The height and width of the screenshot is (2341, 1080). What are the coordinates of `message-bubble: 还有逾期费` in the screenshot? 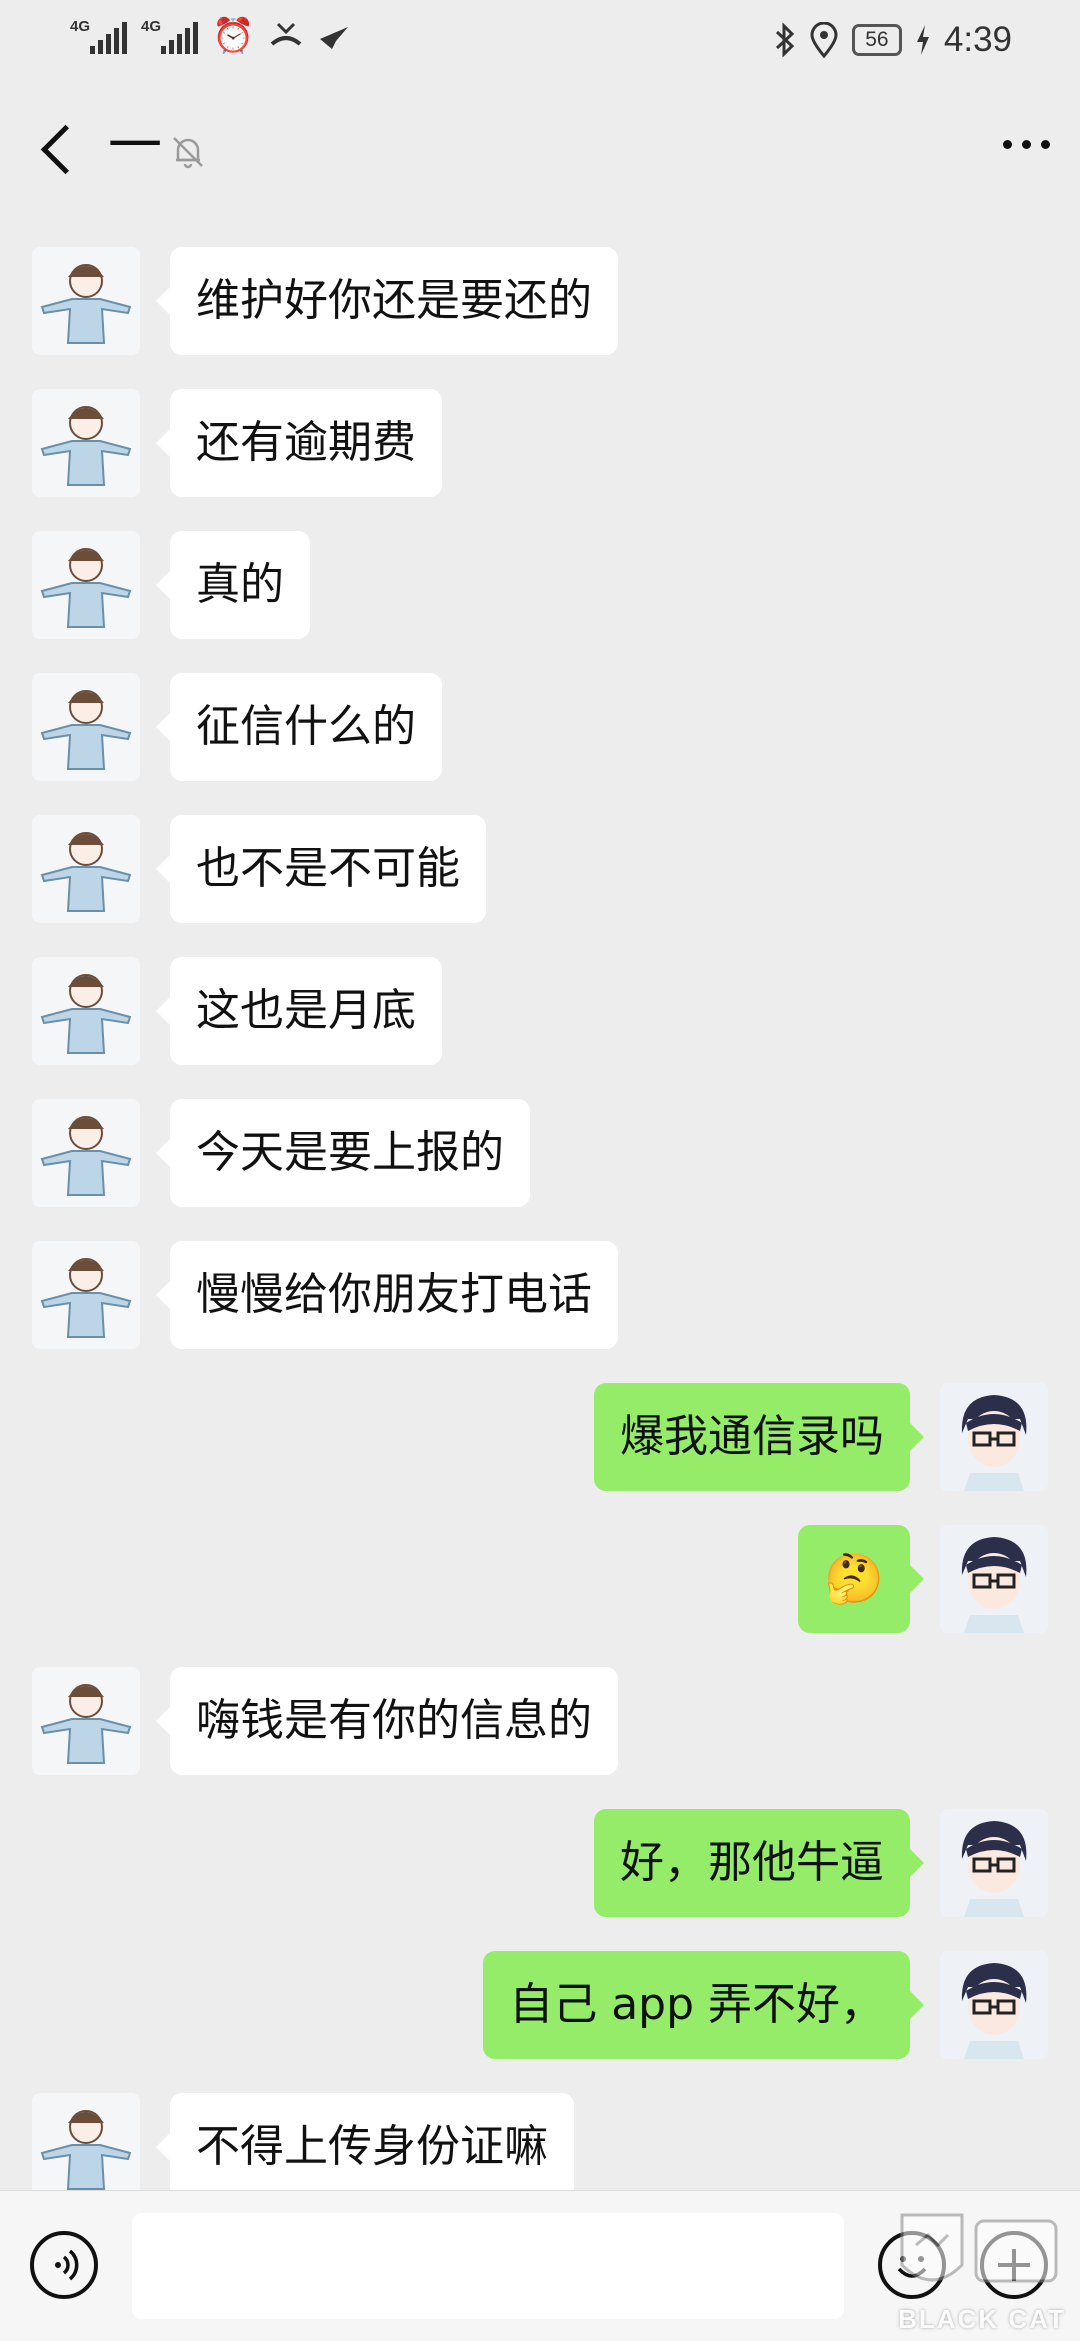 It's located at (299, 443).